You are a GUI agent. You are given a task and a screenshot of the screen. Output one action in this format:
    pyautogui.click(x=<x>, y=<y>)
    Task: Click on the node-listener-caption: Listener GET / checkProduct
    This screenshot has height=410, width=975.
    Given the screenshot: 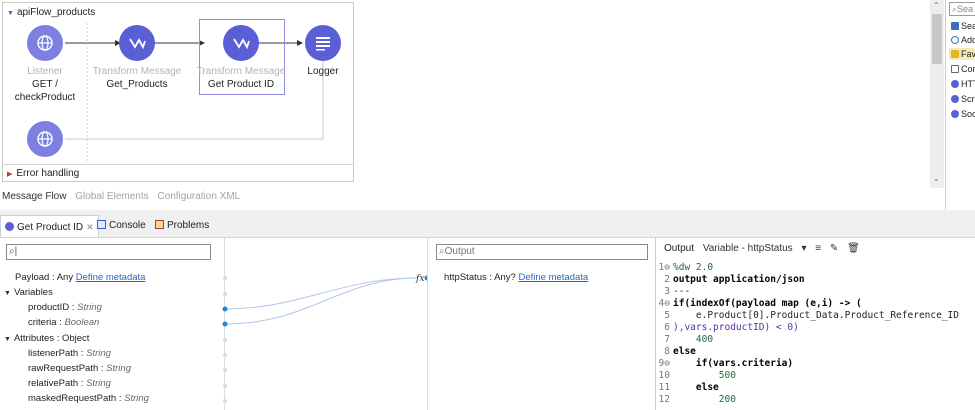 What is the action you would take?
    pyautogui.click(x=45, y=84)
    